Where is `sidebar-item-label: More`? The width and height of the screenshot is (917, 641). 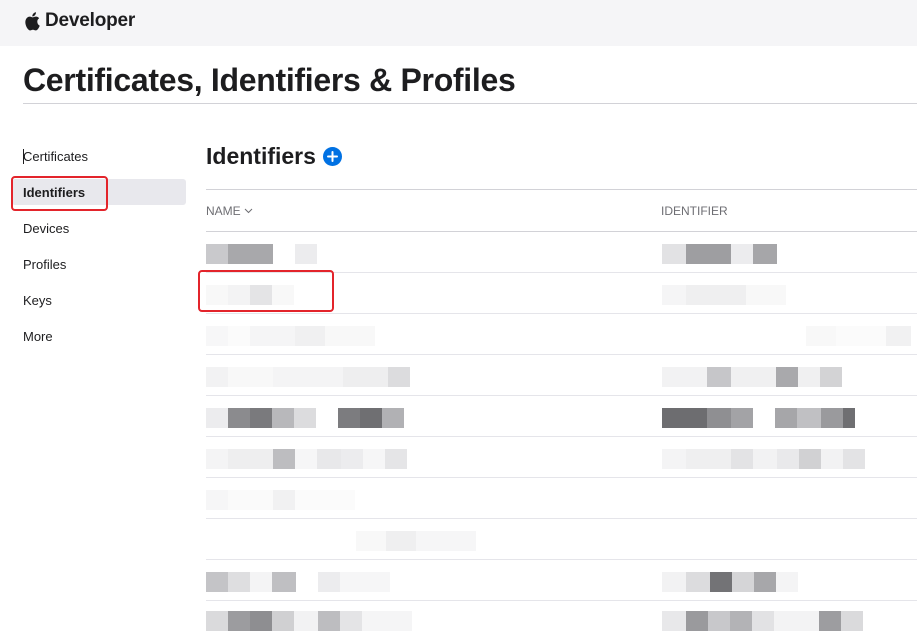 sidebar-item-label: More is located at coordinates (38, 336).